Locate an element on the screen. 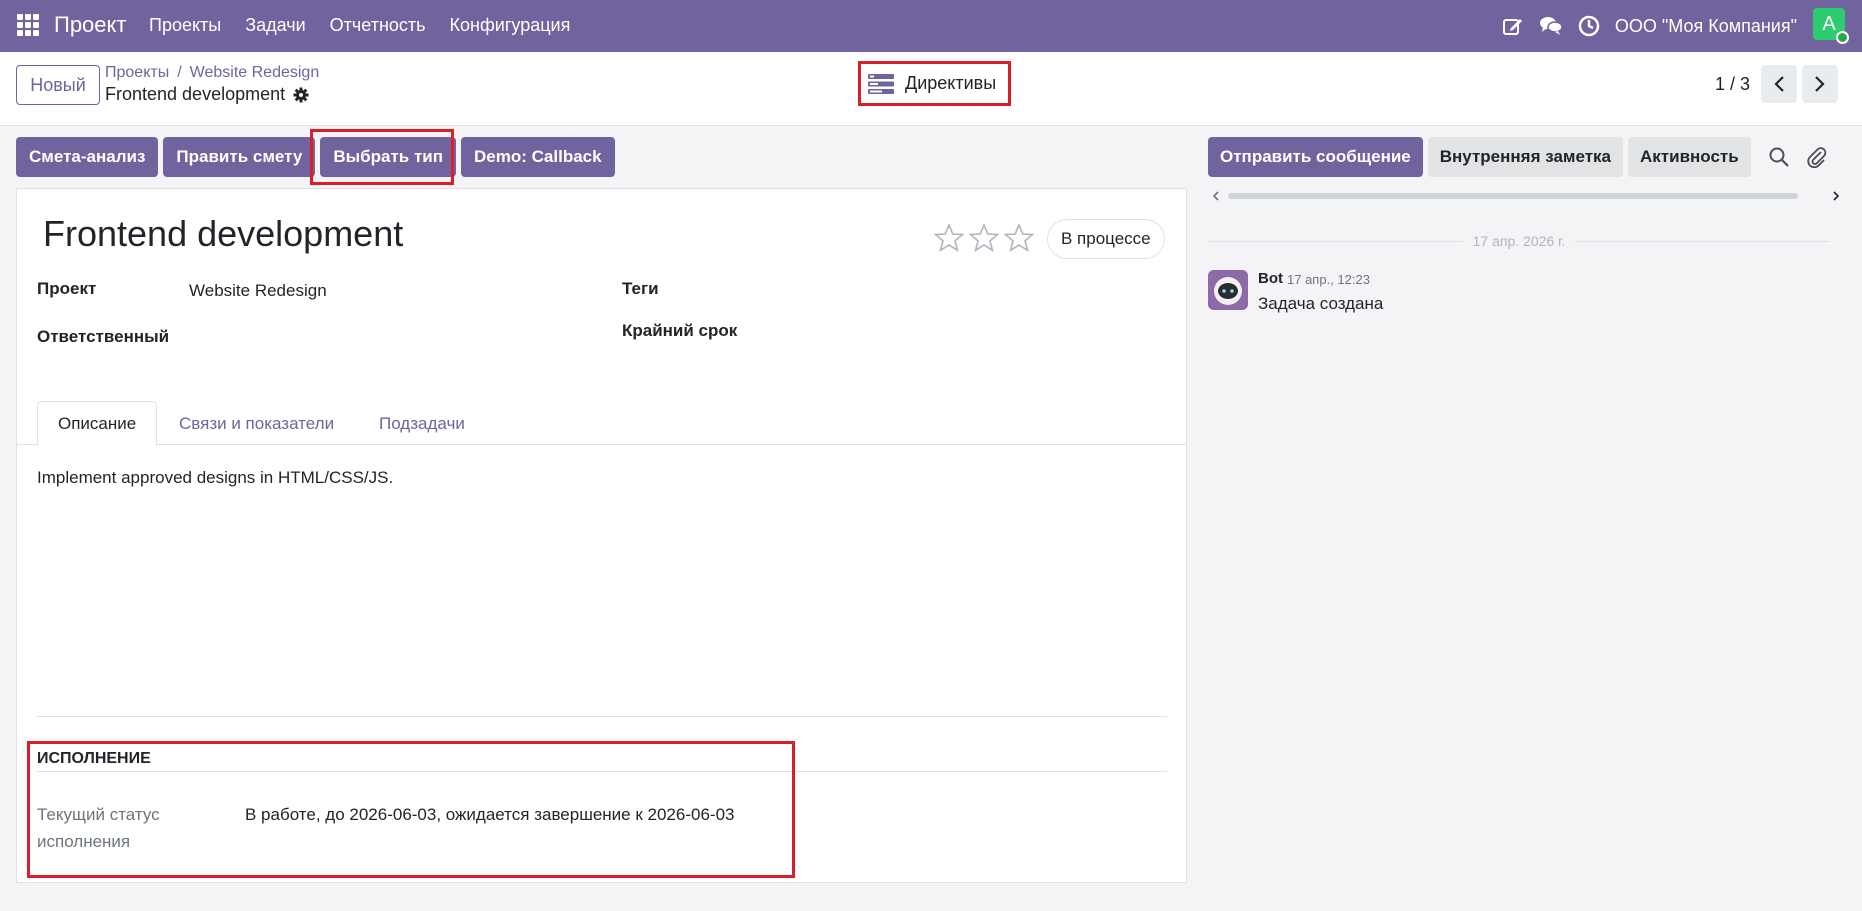 The height and width of the screenshot is (911, 1862). menu-item-reporting: Отчетность is located at coordinates (378, 25).